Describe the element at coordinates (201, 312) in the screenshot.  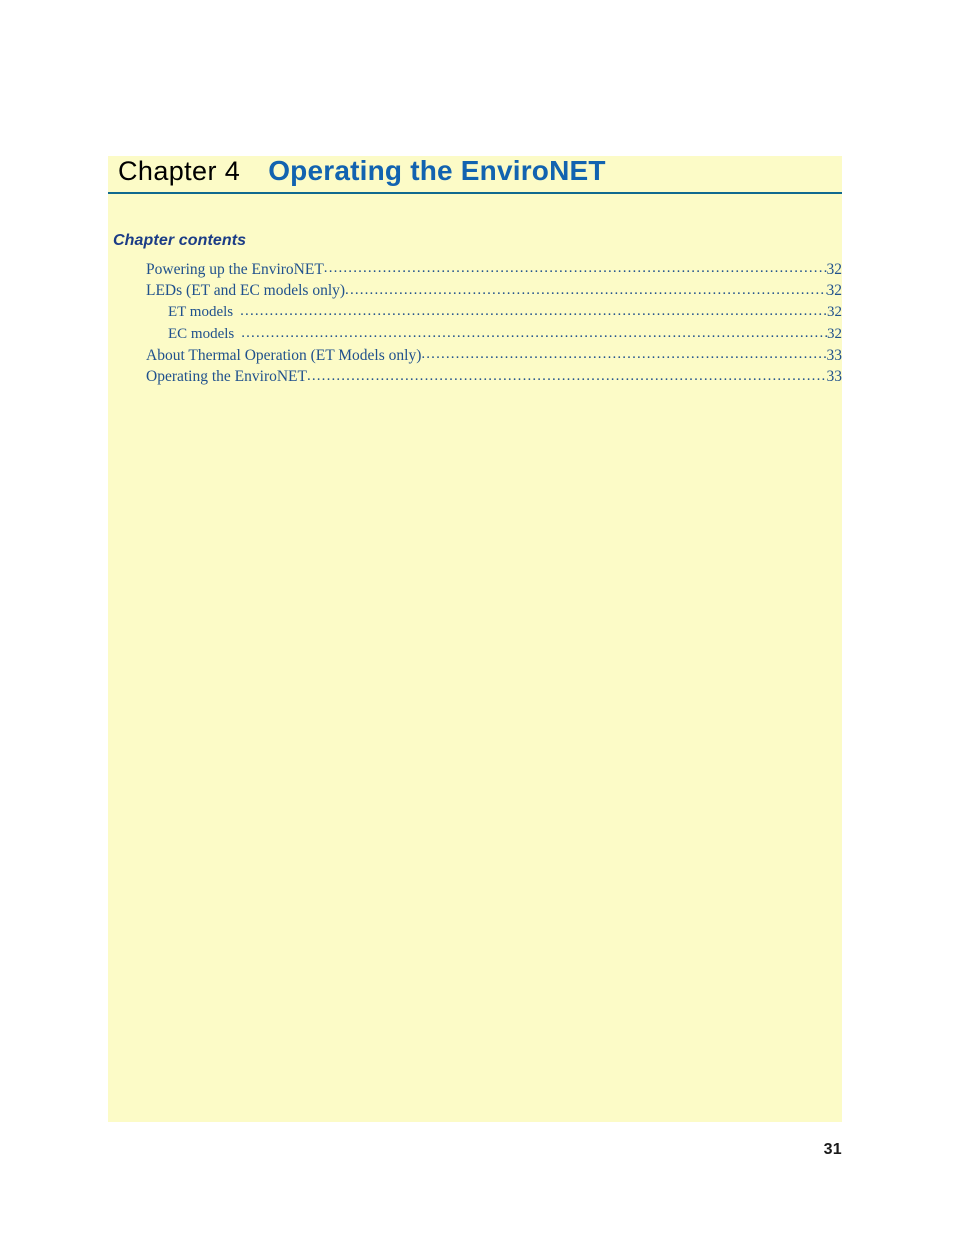
I see `toc-entry-title: ET models` at that location.